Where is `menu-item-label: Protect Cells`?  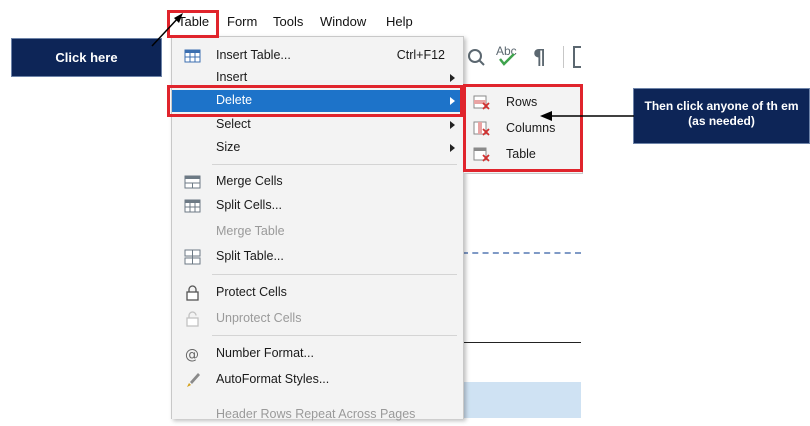 menu-item-label: Protect Cells is located at coordinates (251, 292).